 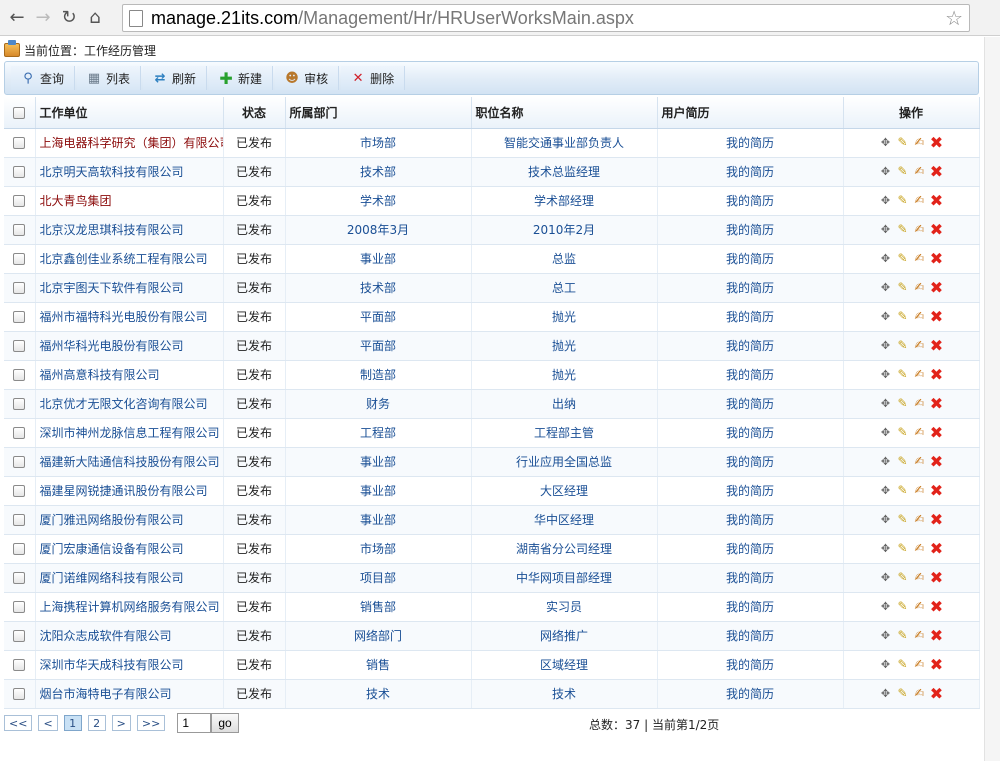 I want to click on table-row: 福州高意科技有限公司 已发布 制造部 抛光 我的简历 ✥ ✎ ✍ ✖, so click(x=492, y=375).